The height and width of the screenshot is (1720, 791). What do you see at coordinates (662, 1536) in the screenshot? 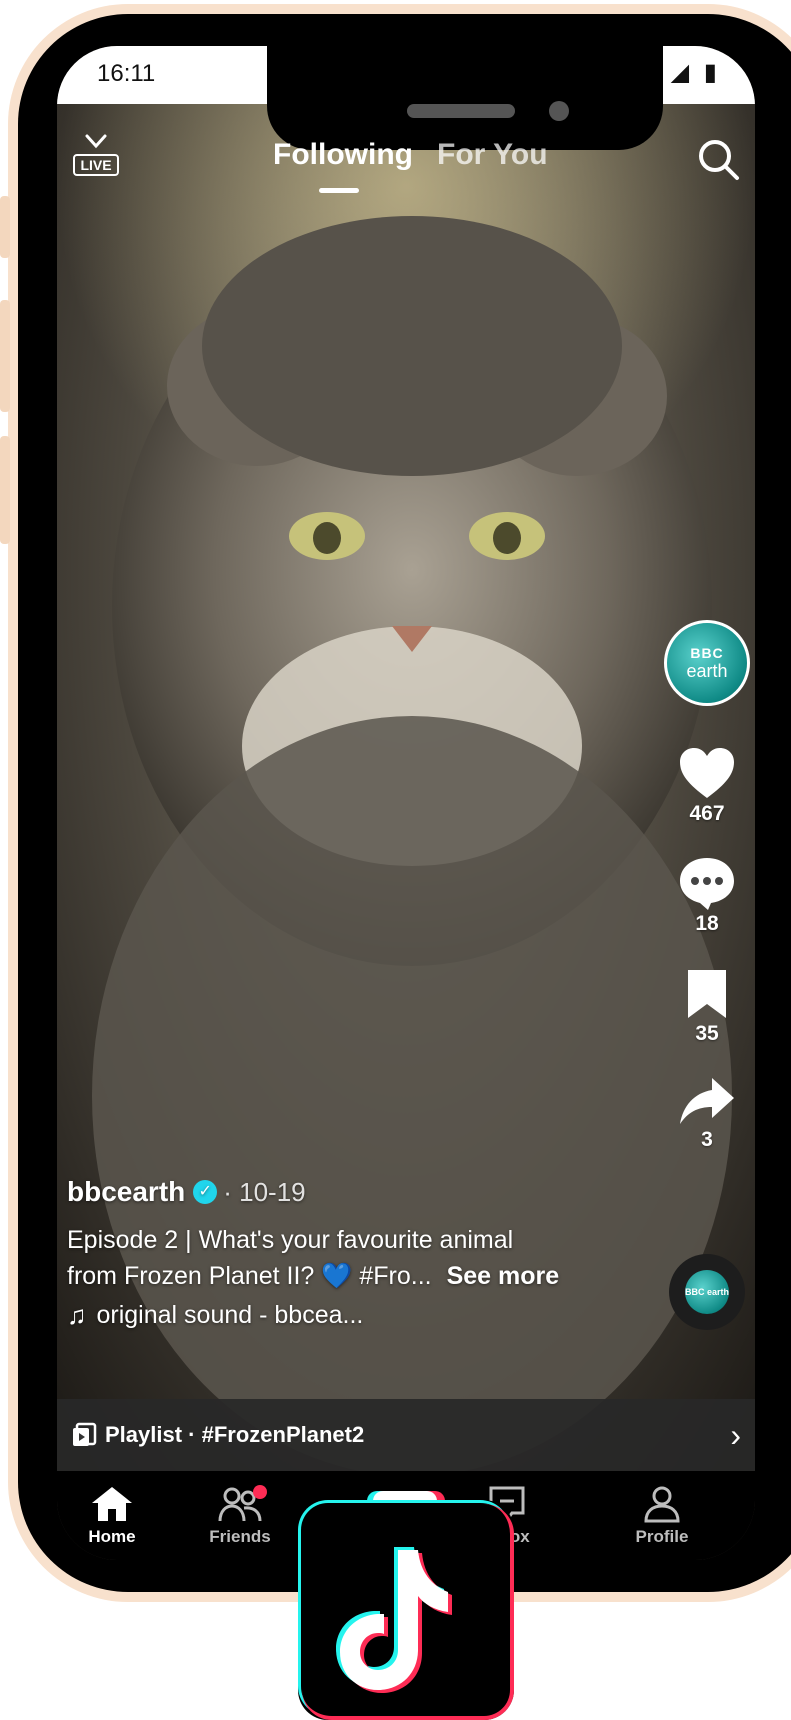
I see `nav-profile-label: Profile` at bounding box center [662, 1536].